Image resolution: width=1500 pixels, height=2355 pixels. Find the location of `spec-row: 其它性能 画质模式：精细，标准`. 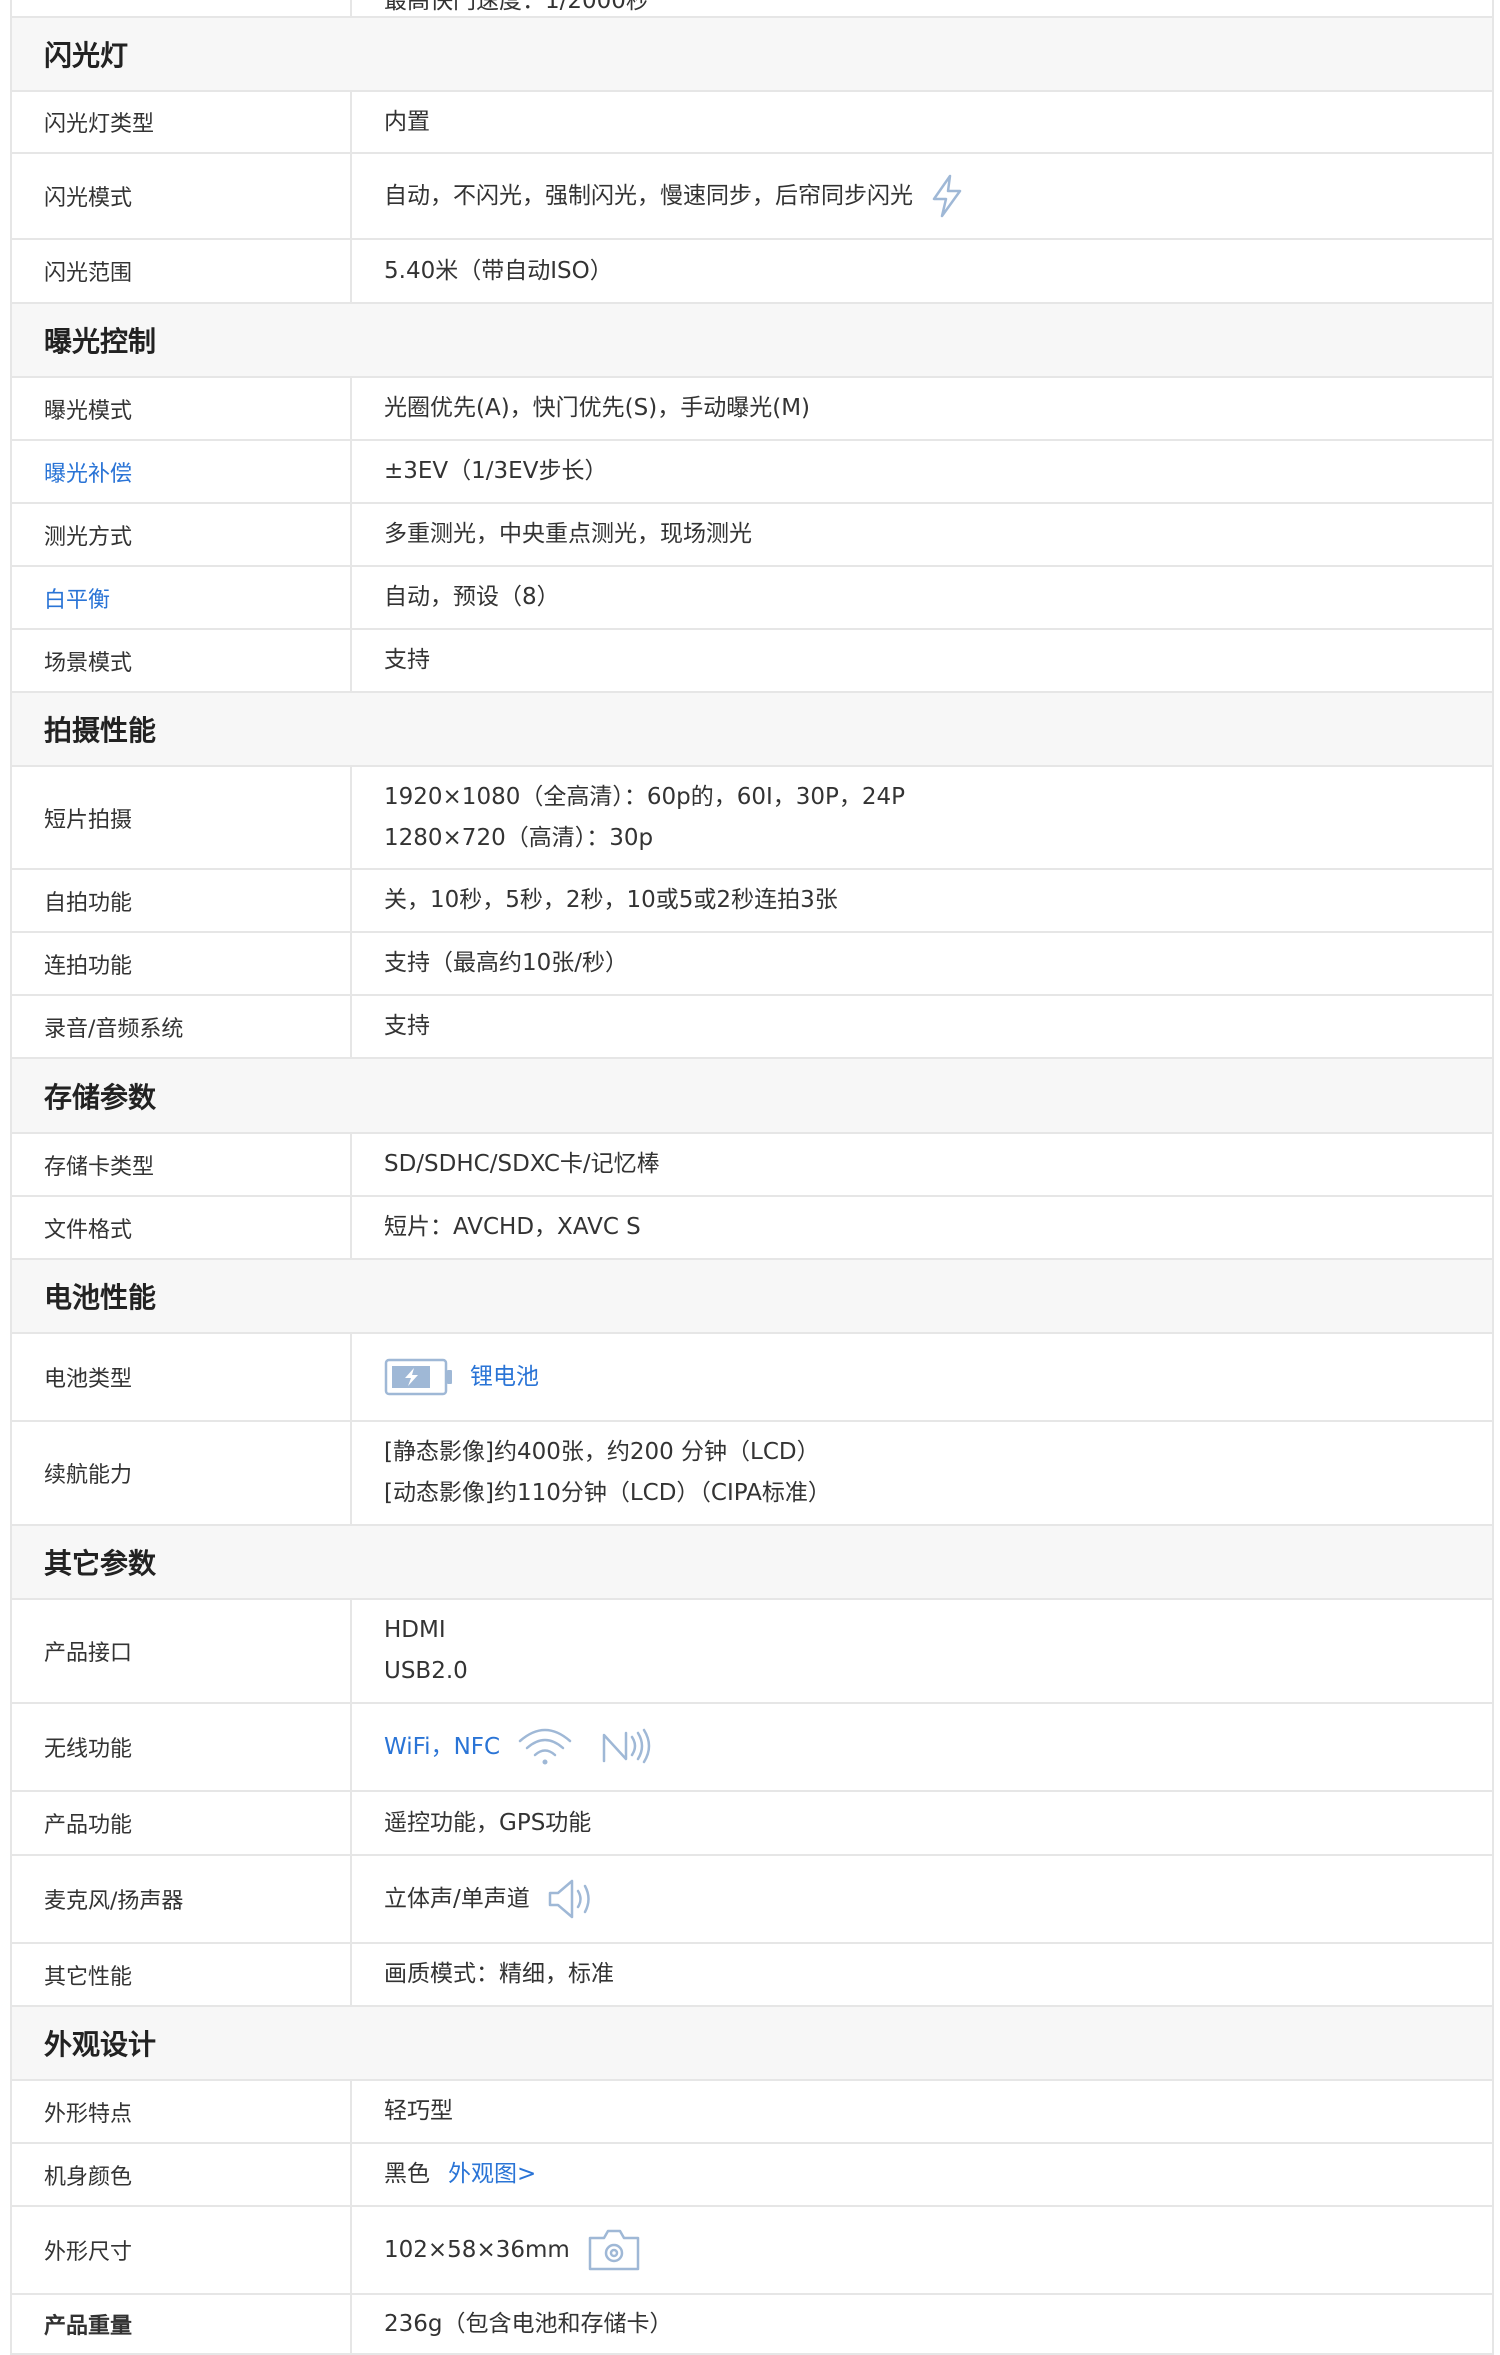

spec-row: 其它性能 画质模式：精细，标准 is located at coordinates (752, 1975).